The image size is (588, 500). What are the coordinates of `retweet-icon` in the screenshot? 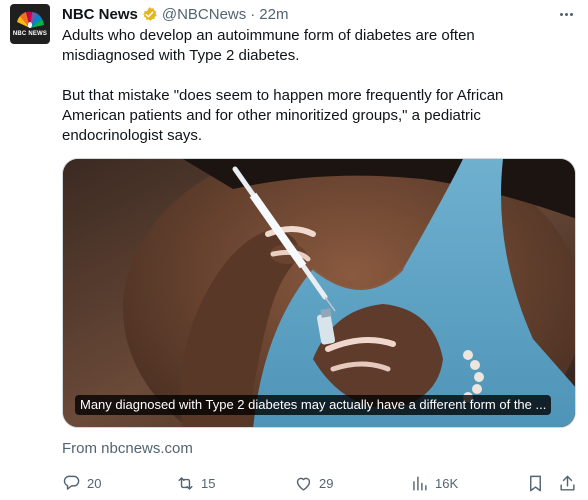 It's located at (185, 483).